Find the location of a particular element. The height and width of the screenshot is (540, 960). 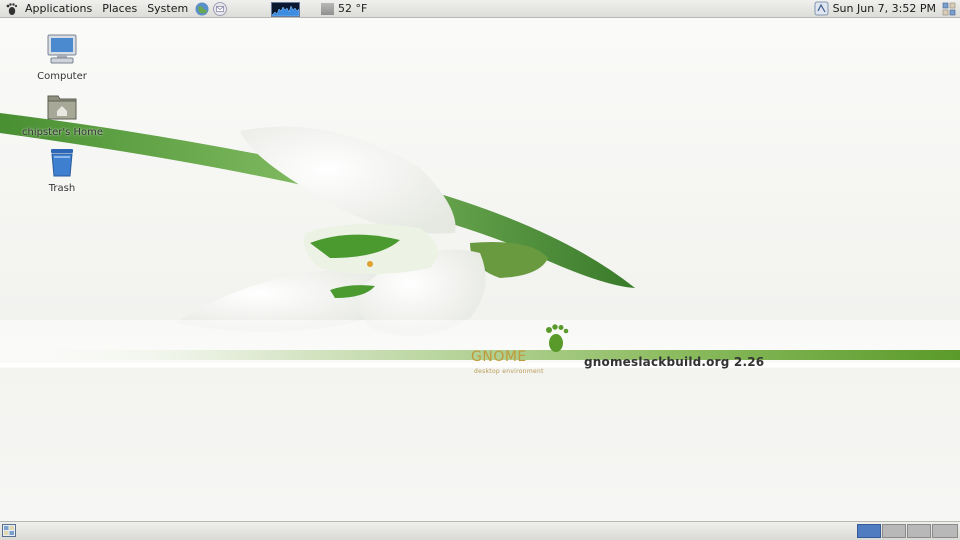

menu-system: System is located at coordinates (167, 8).